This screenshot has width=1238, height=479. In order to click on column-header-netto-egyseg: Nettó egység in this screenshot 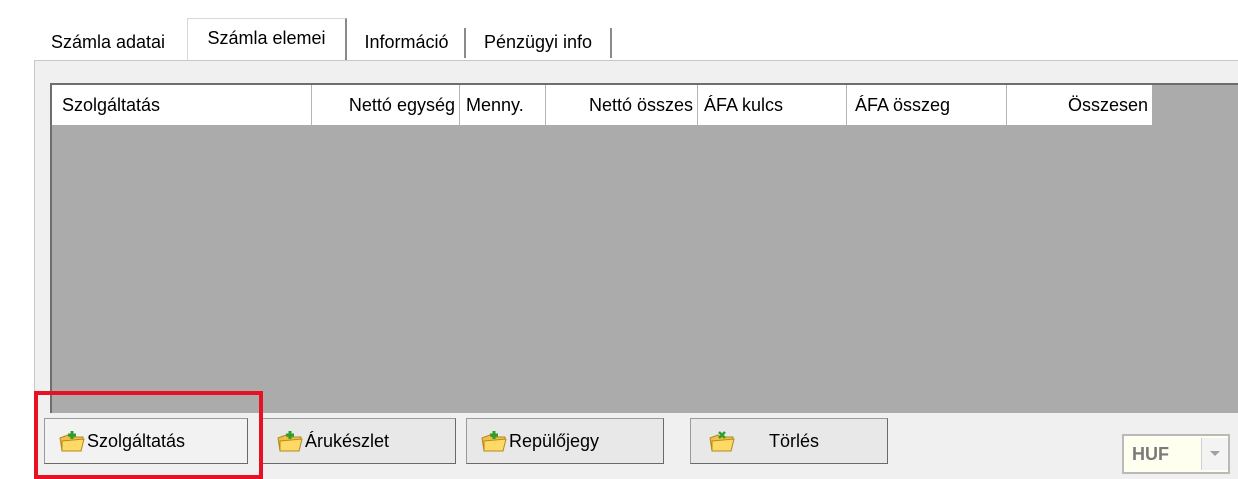, I will do `click(386, 105)`.